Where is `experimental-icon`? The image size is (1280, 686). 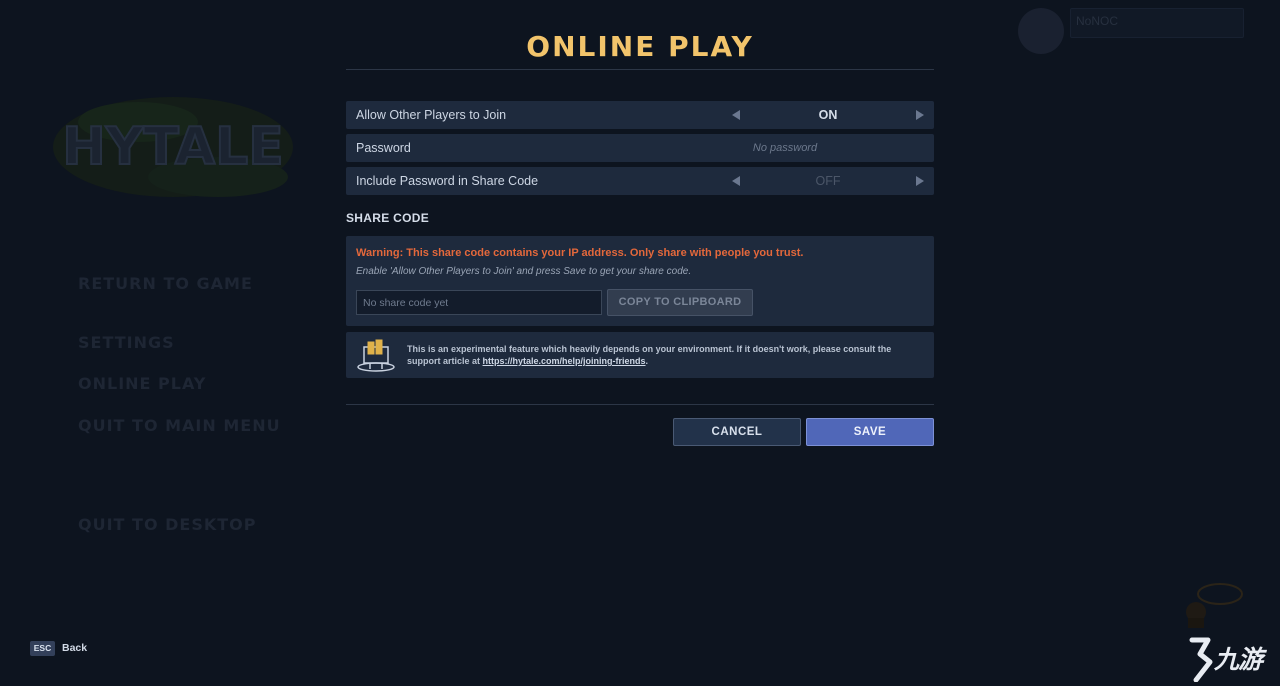
experimental-icon is located at coordinates (376, 355).